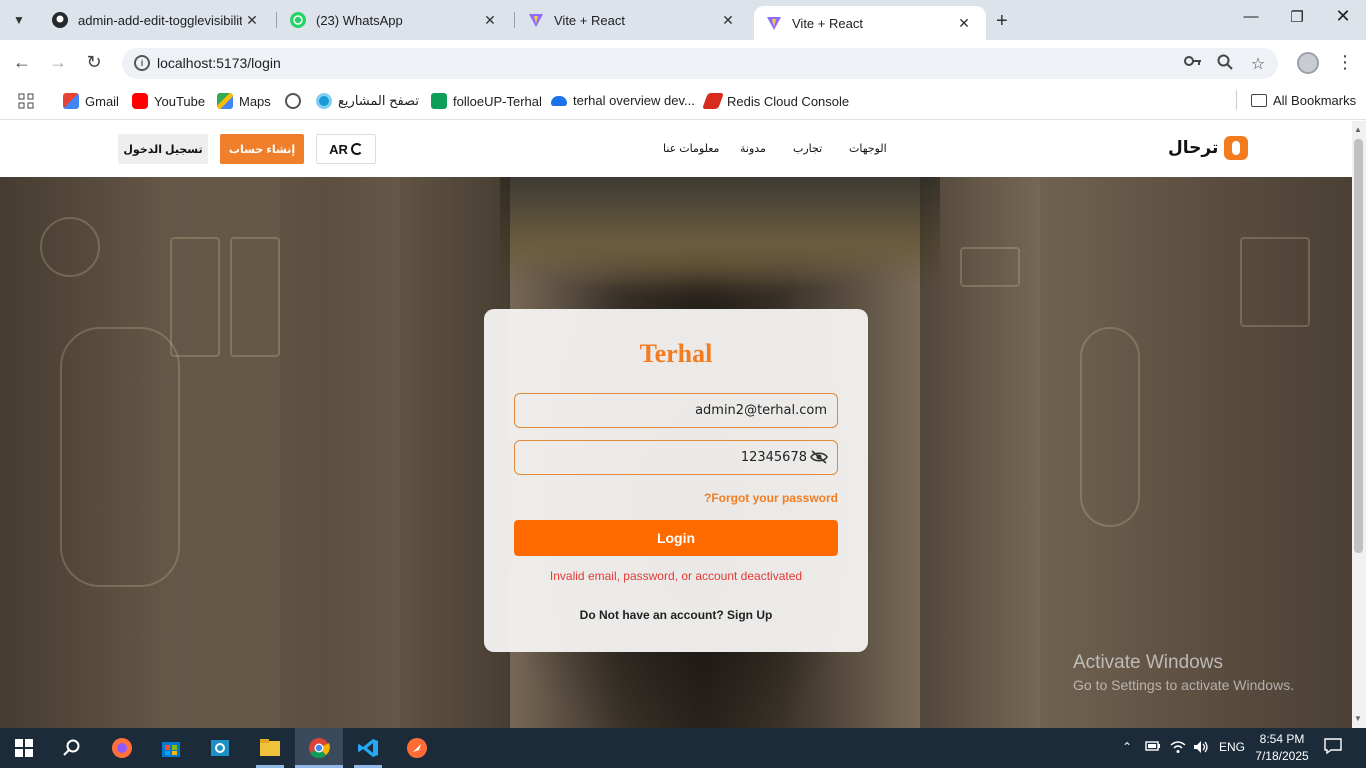 The image size is (1366, 768). I want to click on vite-icon, so click(536, 20).